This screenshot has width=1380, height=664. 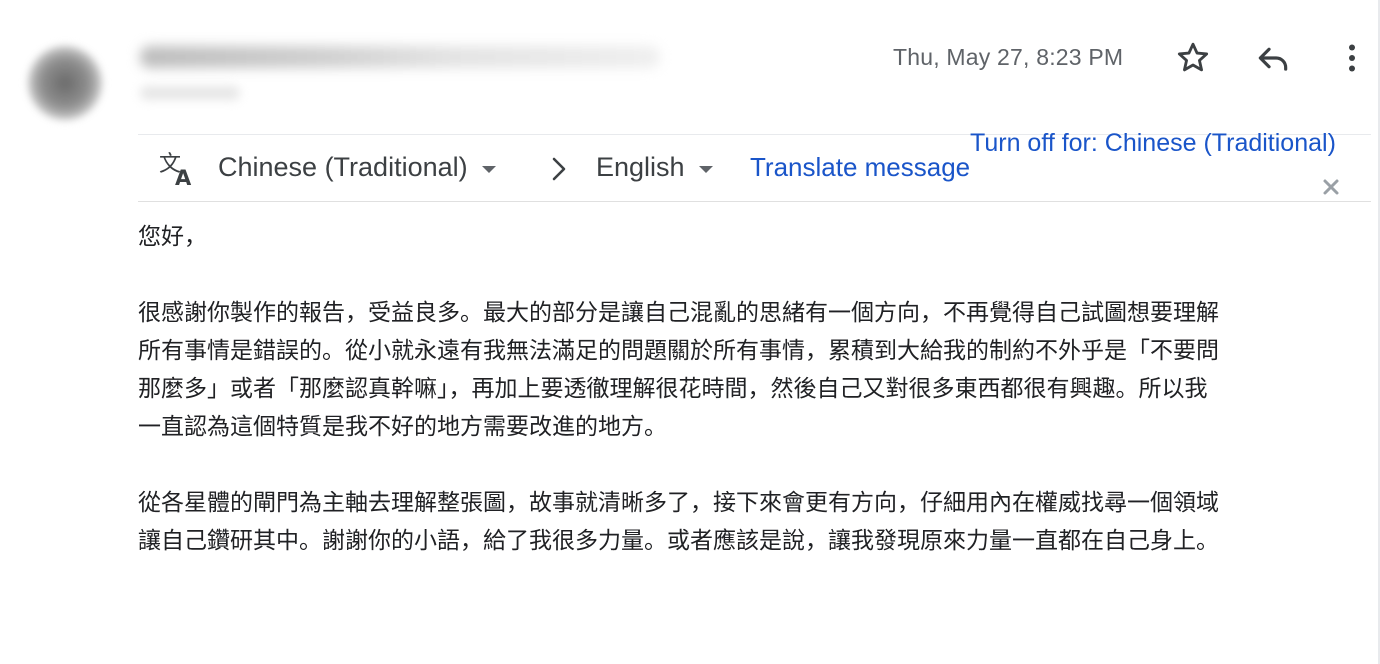 I want to click on translate-icon: 文 A, so click(x=178, y=171).